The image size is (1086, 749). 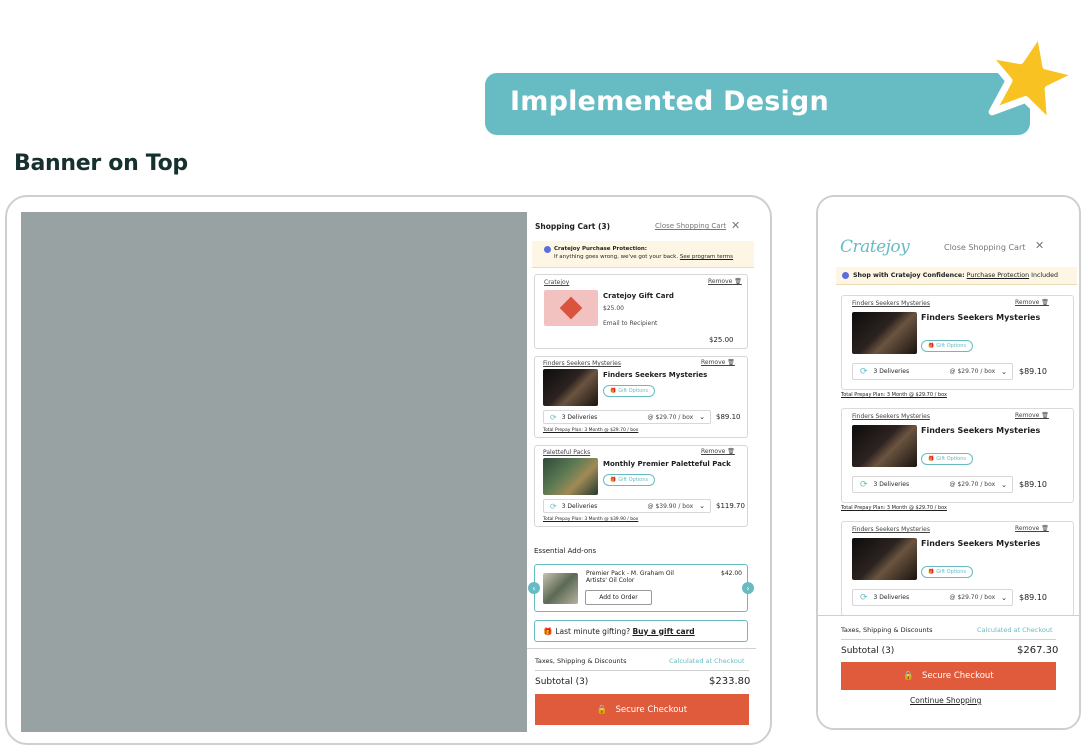 I want to click on subtotal-value: $267.30, so click(x=1038, y=650).